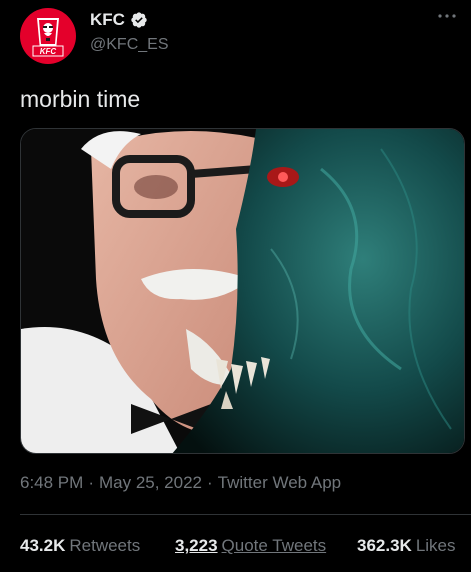 This screenshot has width=471, height=572. I want to click on tweet-header: KFC KFC @KFC_ES, so click(235, 35).